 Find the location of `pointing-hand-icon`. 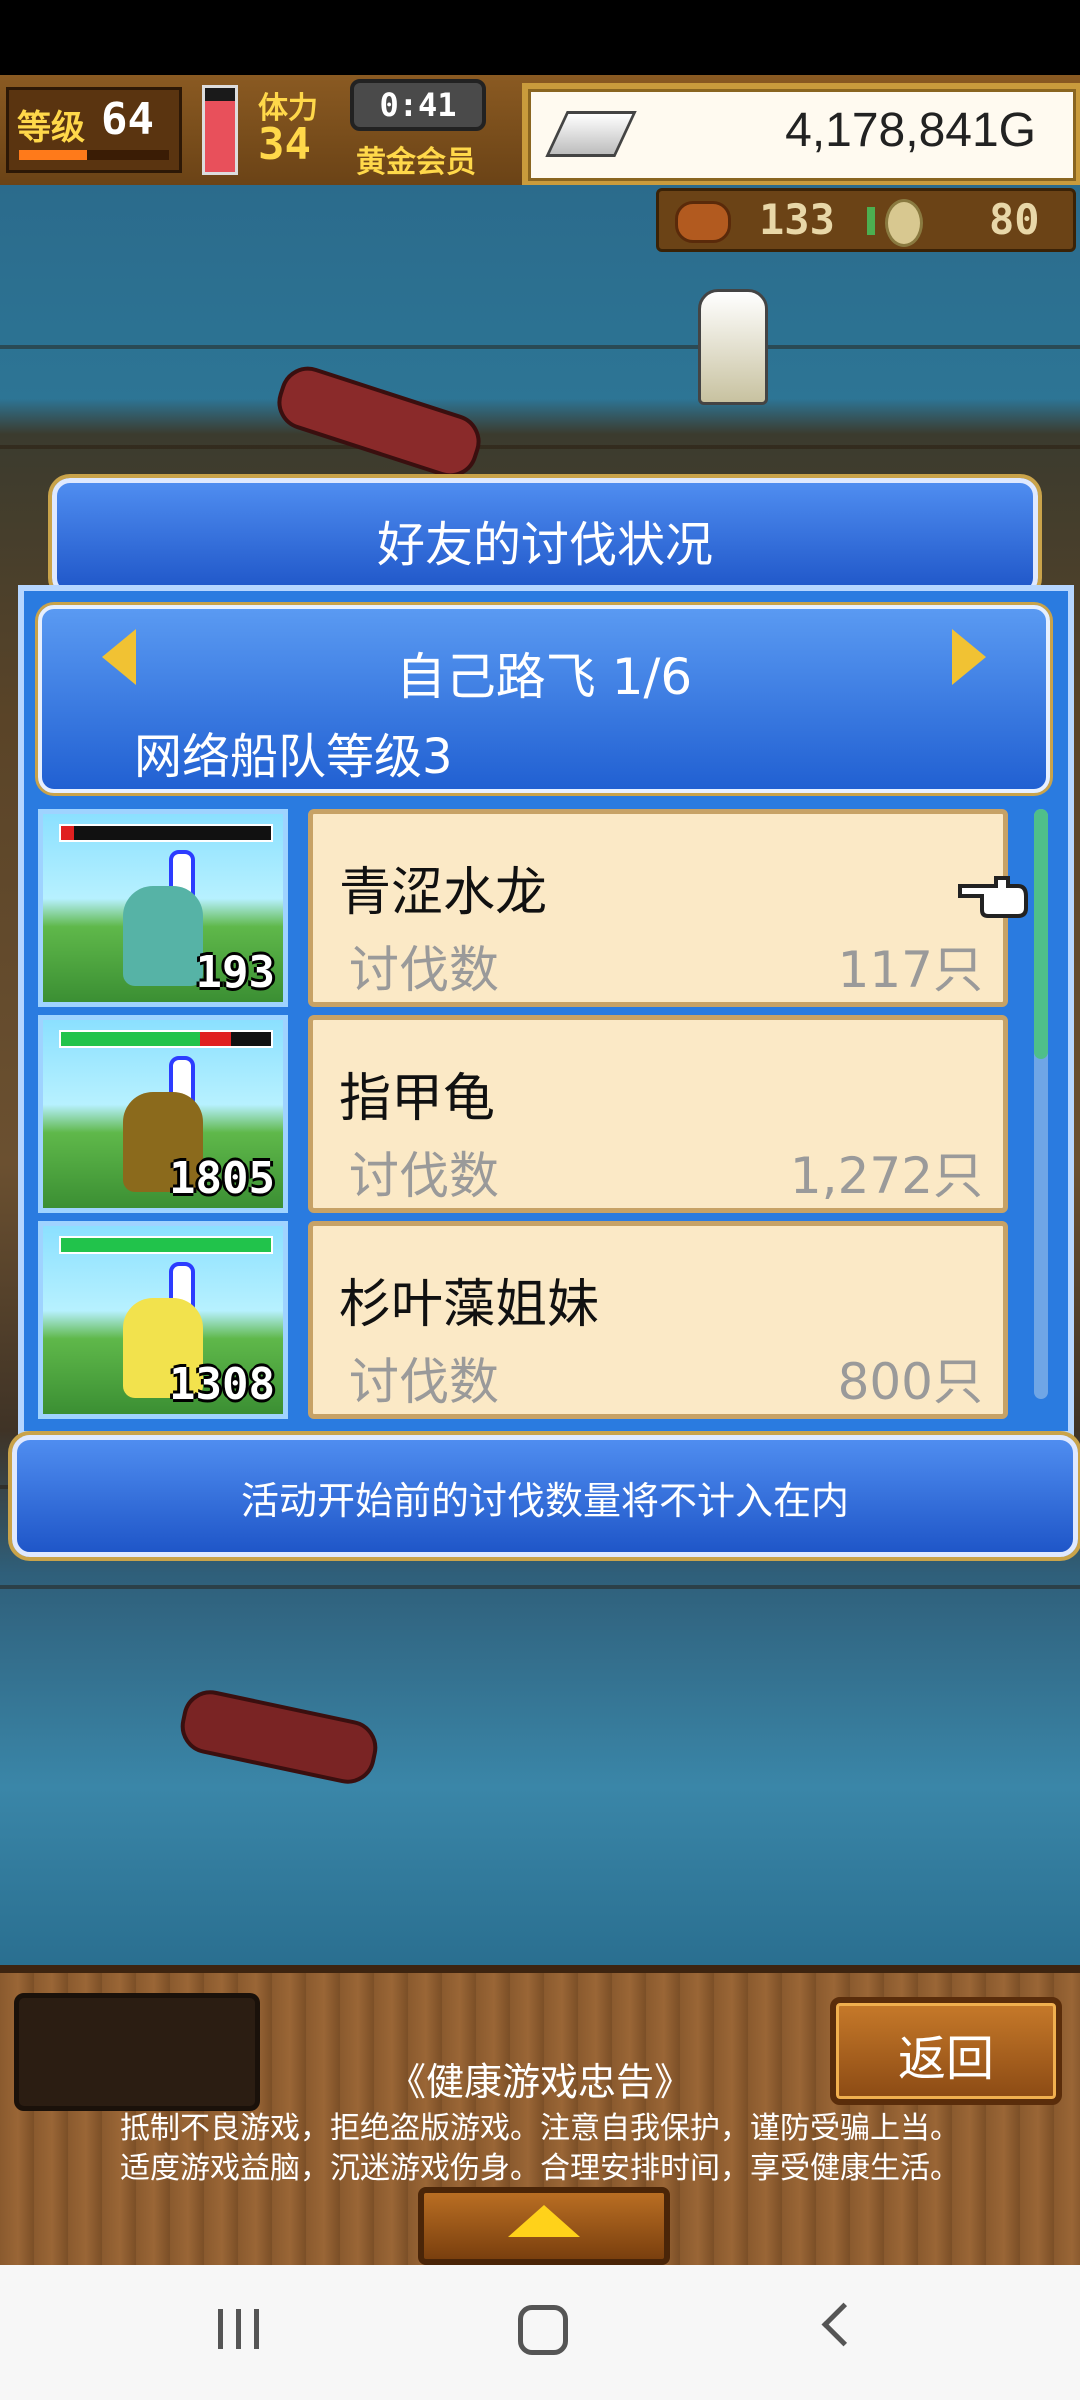

pointing-hand-icon is located at coordinates (993, 897).